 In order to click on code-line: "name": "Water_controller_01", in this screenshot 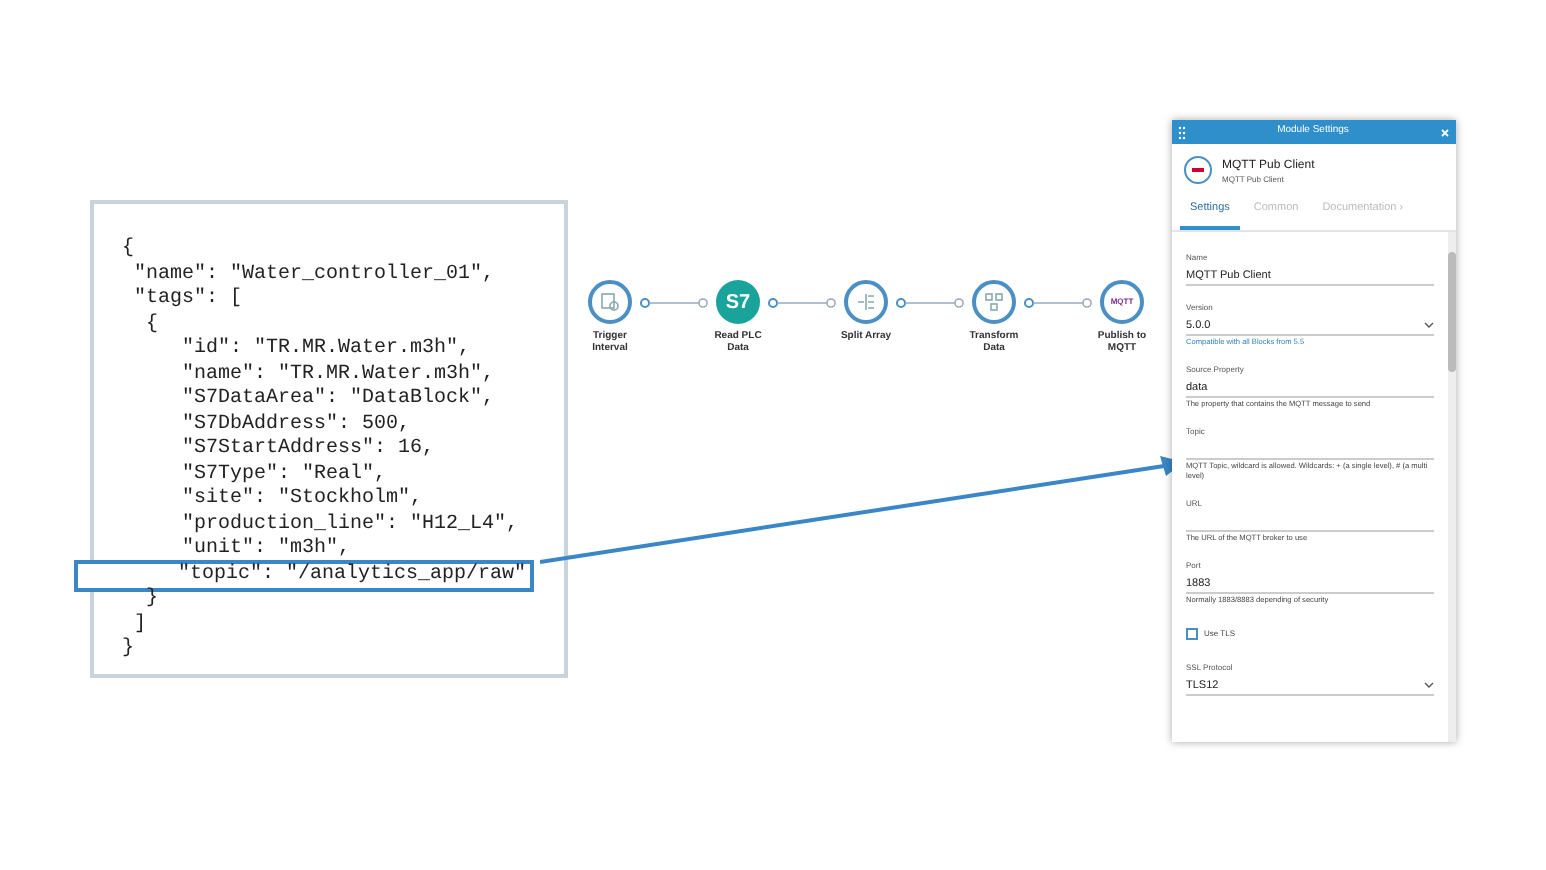, I will do `click(314, 274)`.